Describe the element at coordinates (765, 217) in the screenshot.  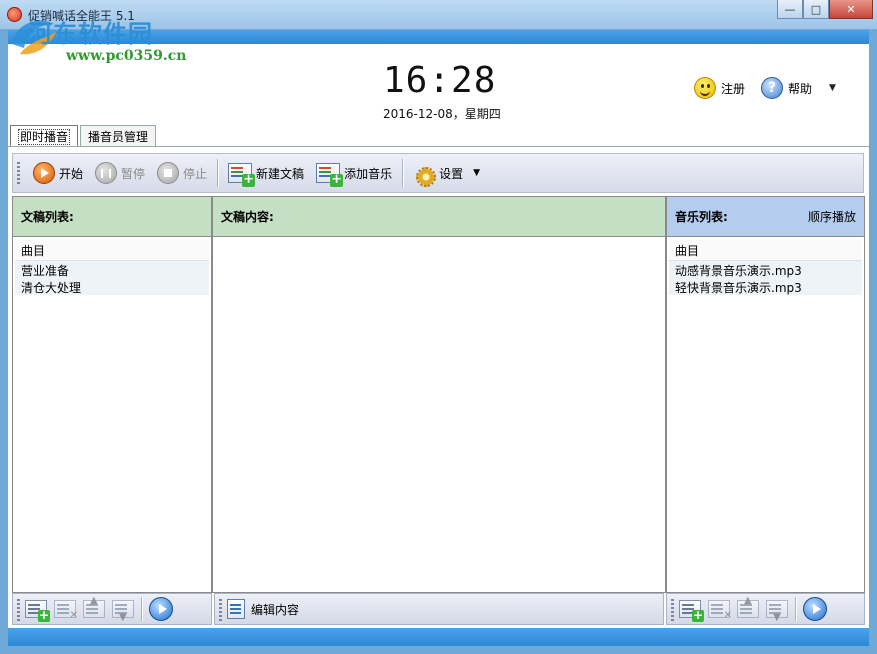
I see `music-list-header: 音乐列表: 顺序播放` at that location.